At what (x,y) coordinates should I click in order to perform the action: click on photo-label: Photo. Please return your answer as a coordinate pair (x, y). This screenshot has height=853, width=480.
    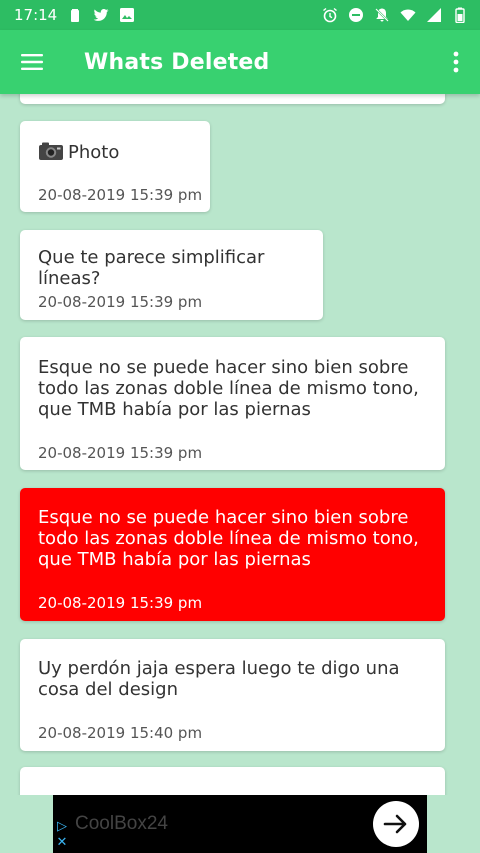
    Looking at the image, I should click on (94, 152).